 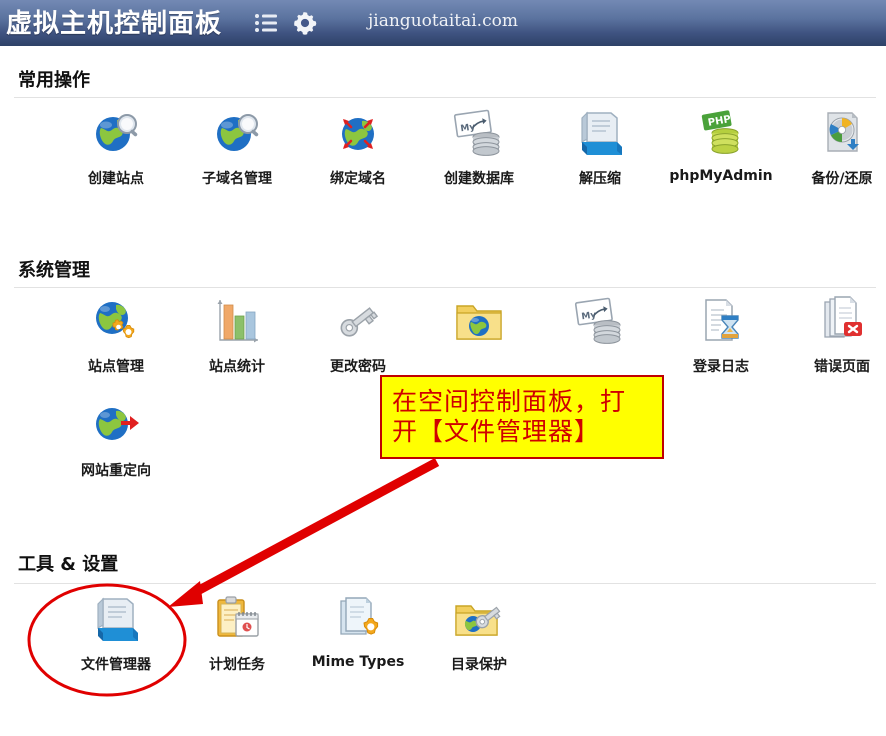 What do you see at coordinates (358, 619) in the screenshot?
I see `document-gear-icon` at bounding box center [358, 619].